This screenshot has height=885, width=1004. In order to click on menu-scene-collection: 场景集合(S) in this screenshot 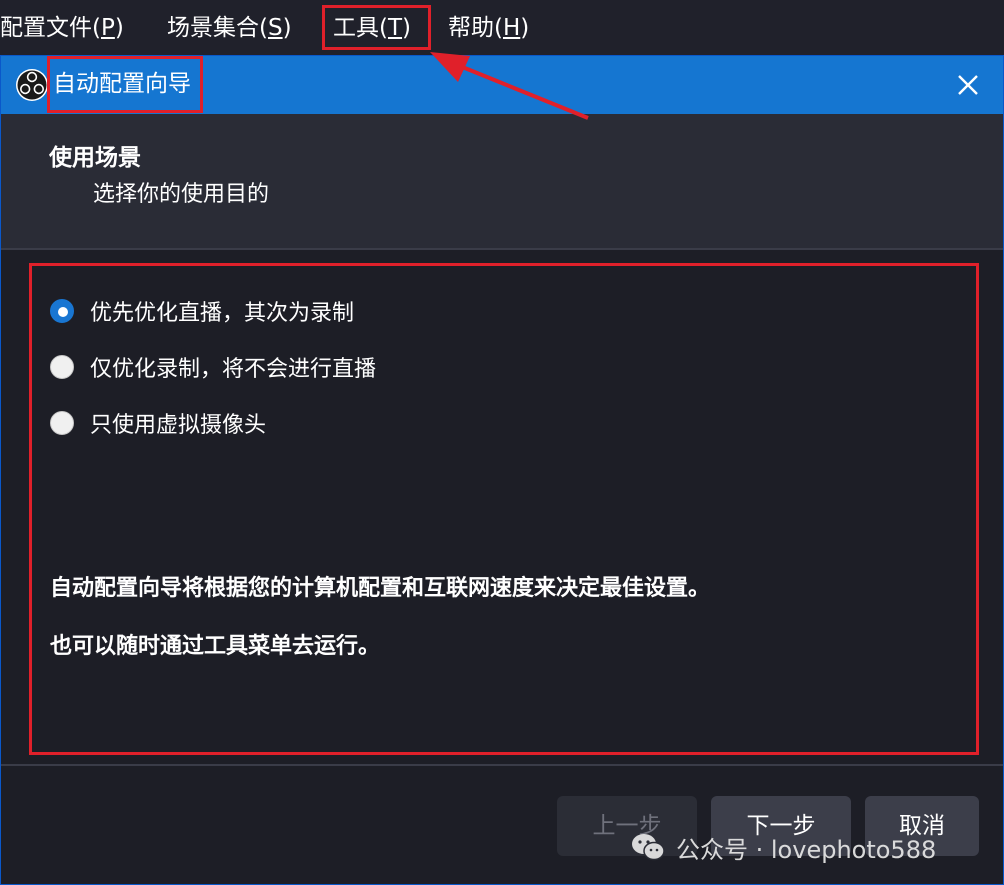, I will do `click(229, 28)`.